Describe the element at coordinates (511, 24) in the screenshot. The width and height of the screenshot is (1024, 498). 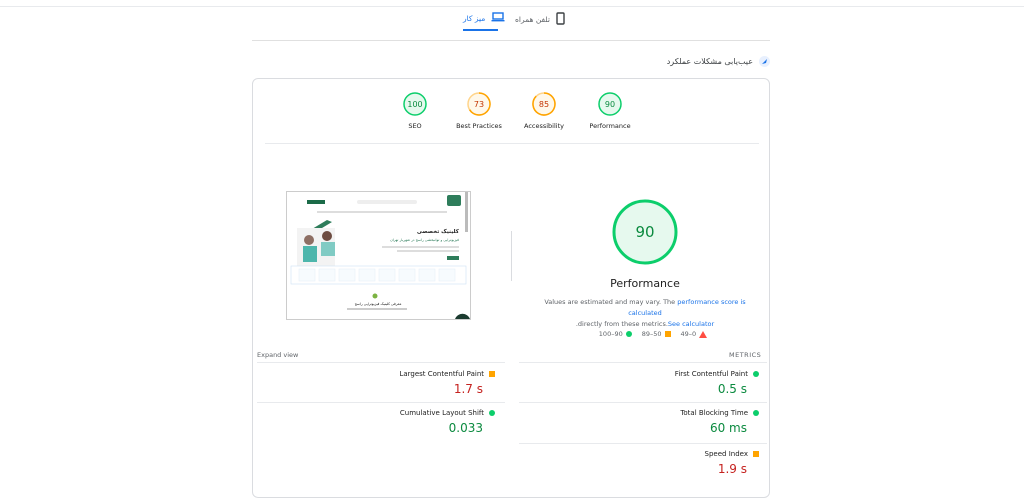
I see `device-tabs: میز کار تلفن همراه` at that location.